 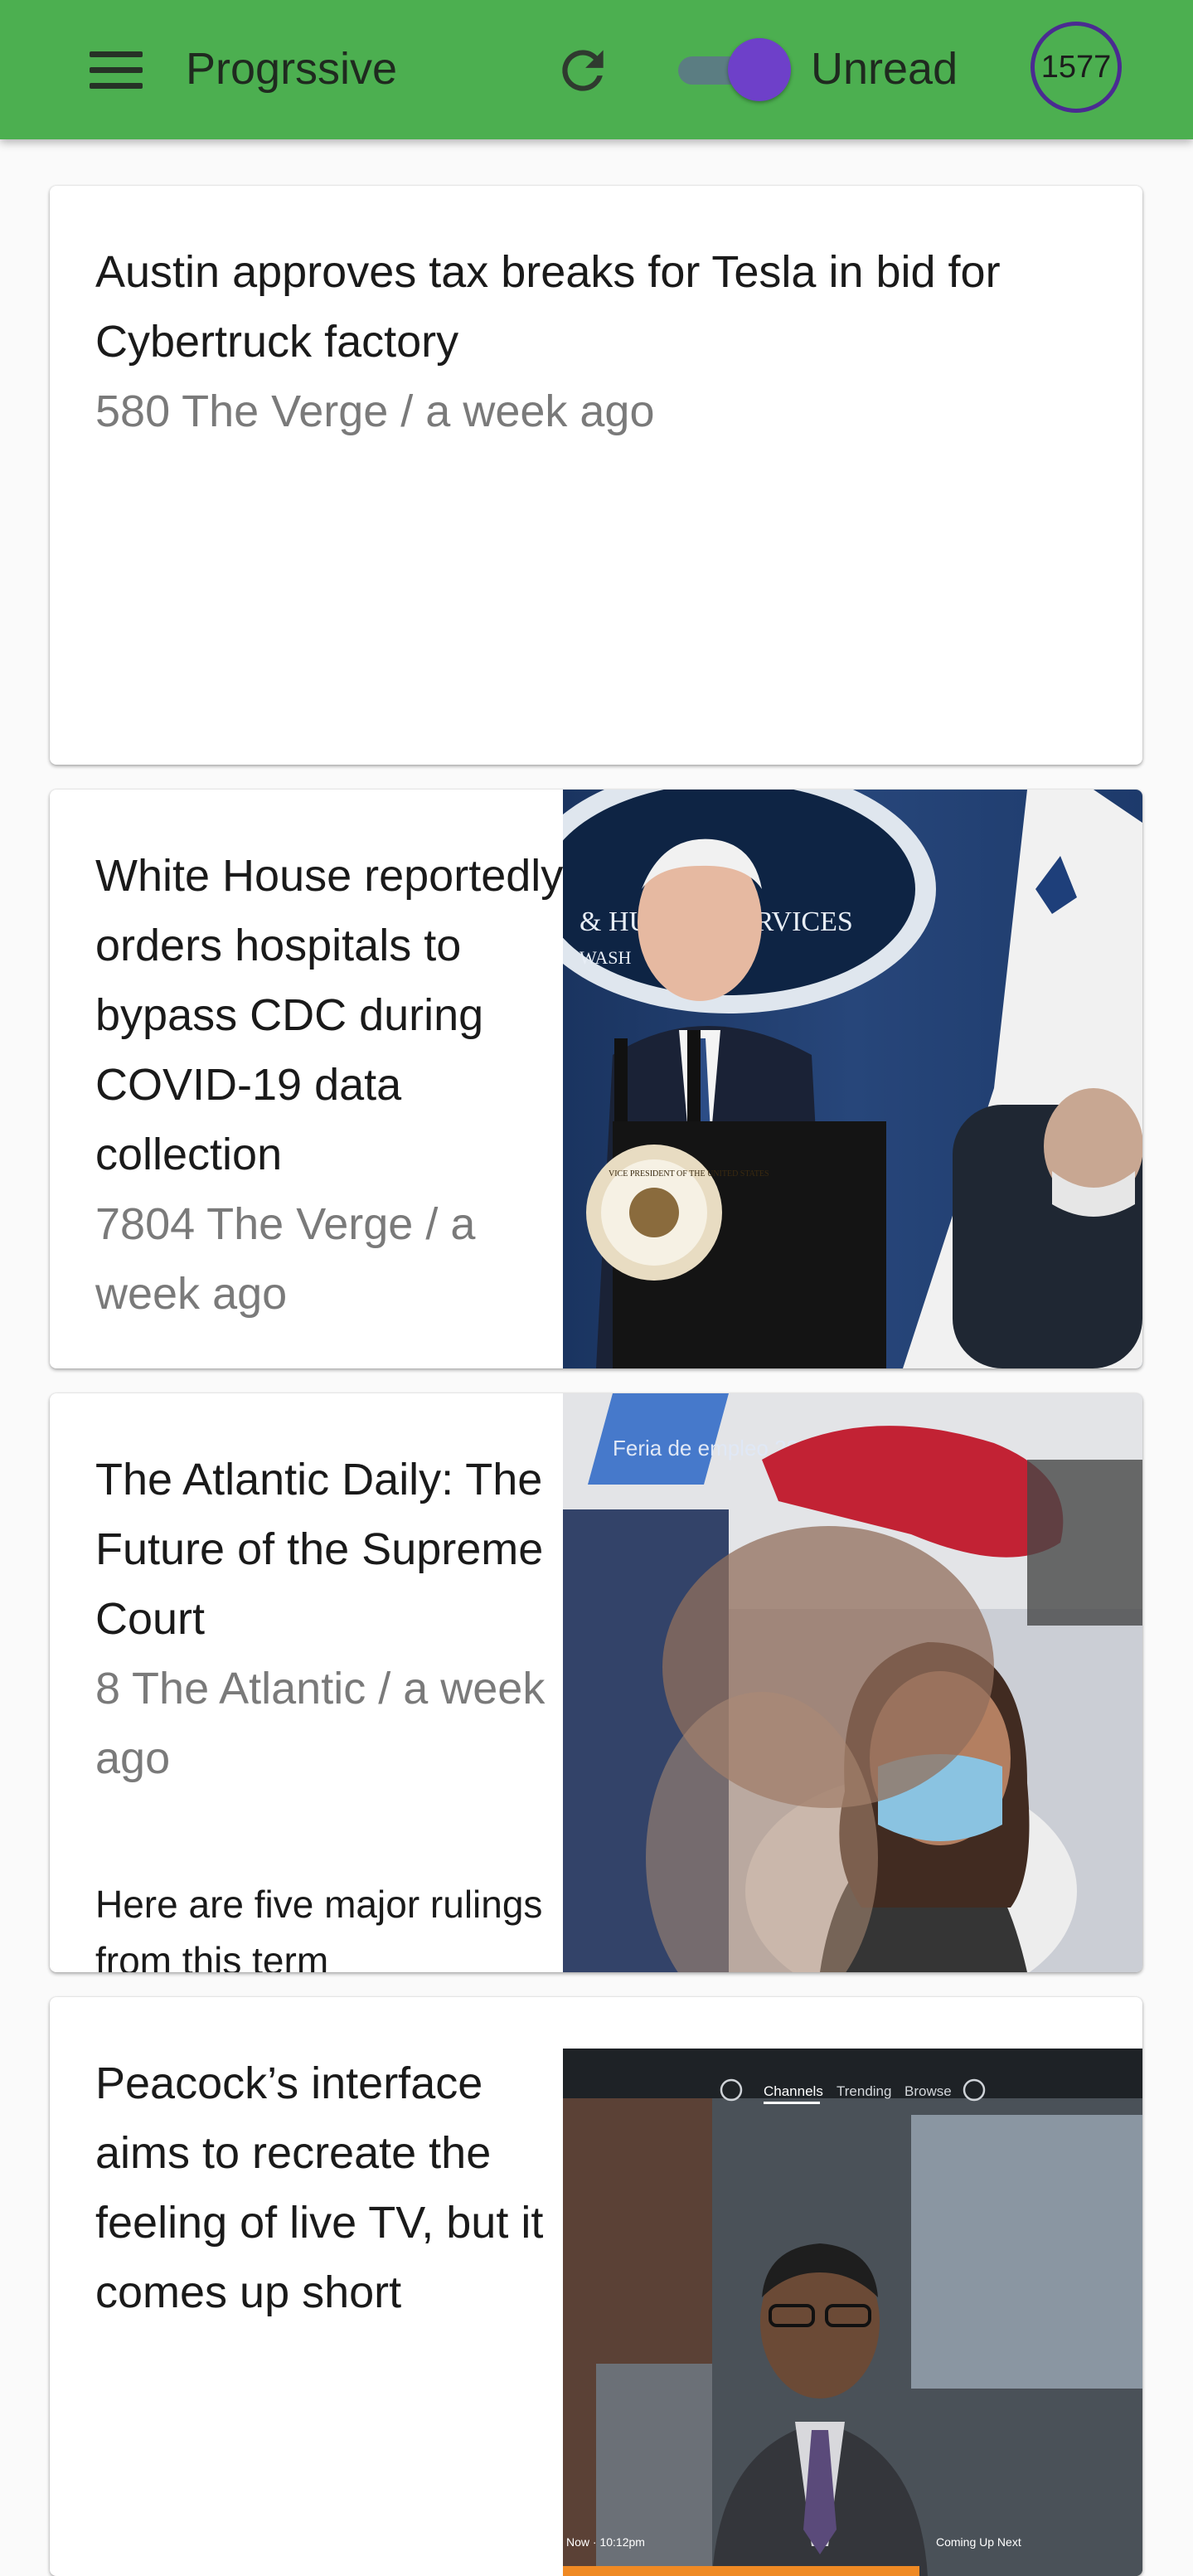 What do you see at coordinates (292, 69) in the screenshot?
I see `app-title: Progrssive` at bounding box center [292, 69].